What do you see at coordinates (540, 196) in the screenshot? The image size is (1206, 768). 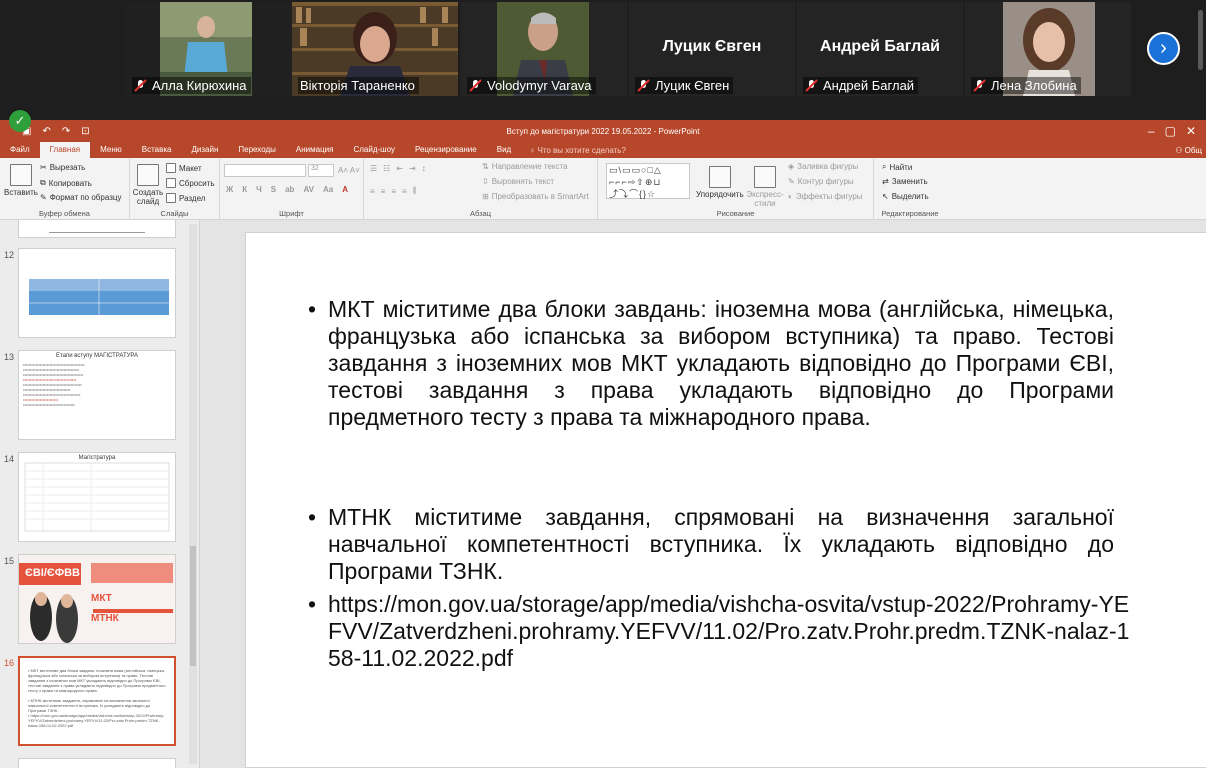 I see `smartart-label: Преобразовать в SmartArt` at bounding box center [540, 196].